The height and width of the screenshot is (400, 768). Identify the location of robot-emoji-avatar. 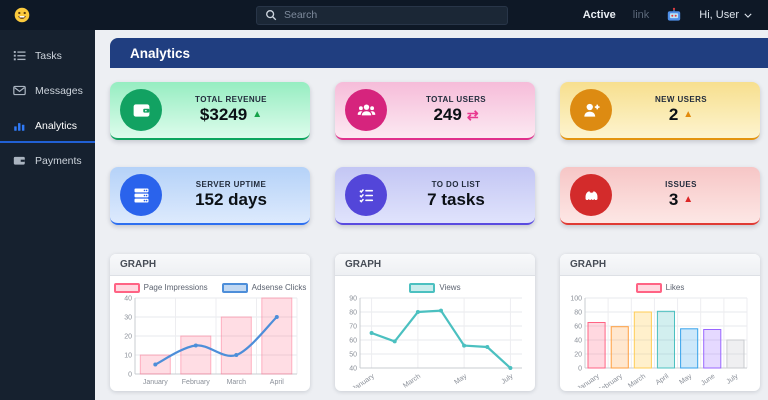
(674, 15).